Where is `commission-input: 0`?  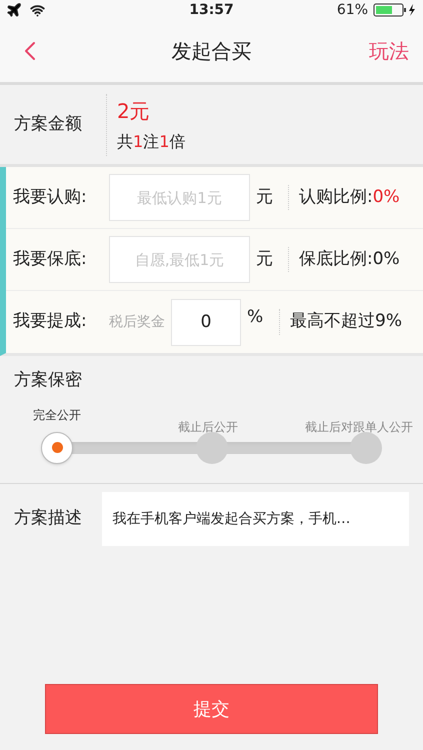 commission-input: 0 is located at coordinates (206, 322).